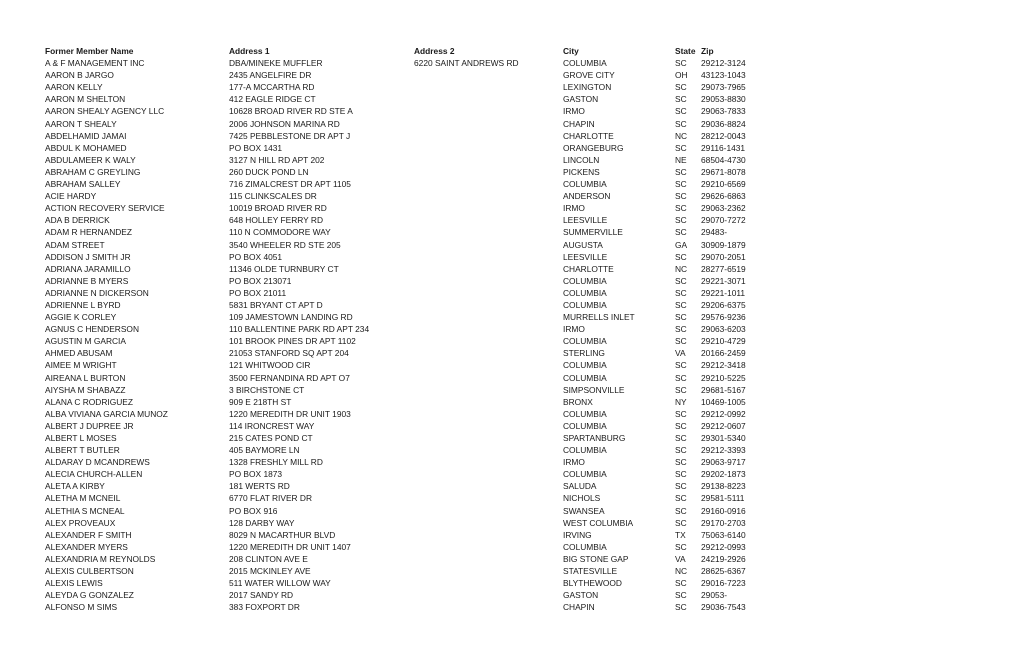 This screenshot has width=1020, height=660. Describe the element at coordinates (723, 256) in the screenshot. I see `cell-zip: 29070-2051` at that location.